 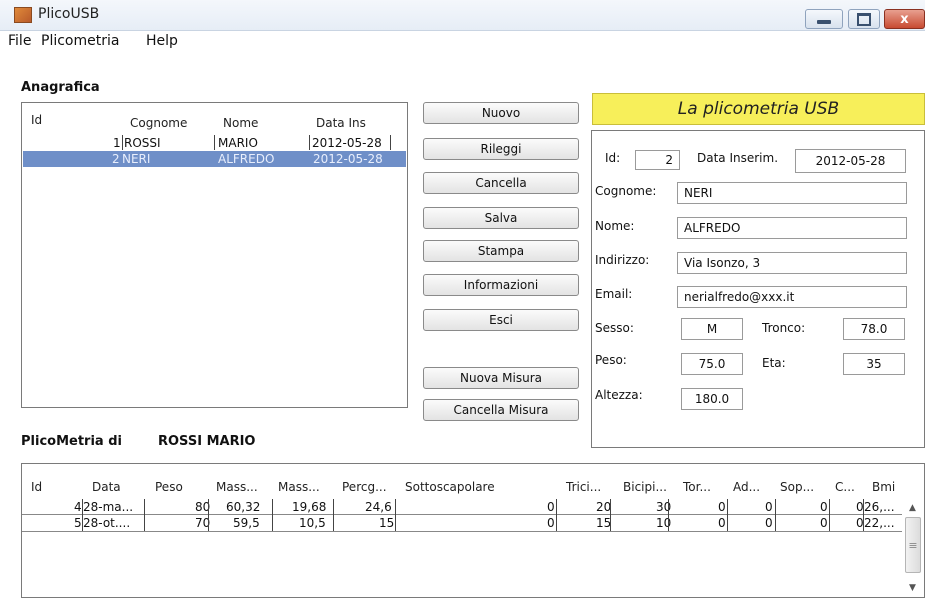 I want to click on cell-id: 4, so click(x=78, y=507).